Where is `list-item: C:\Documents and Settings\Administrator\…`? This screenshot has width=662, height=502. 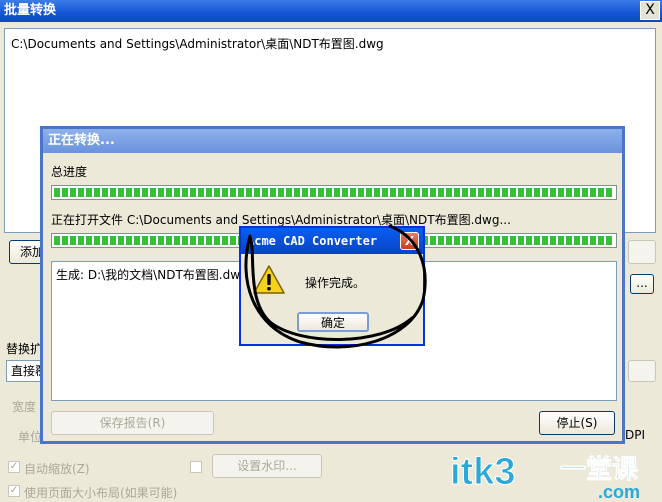
list-item: C:\Documents and Settings\Administrator\… is located at coordinates (197, 43).